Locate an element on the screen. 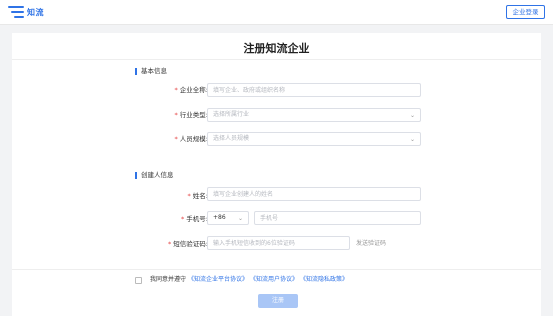  brand-name: 知流 is located at coordinates (35, 12).